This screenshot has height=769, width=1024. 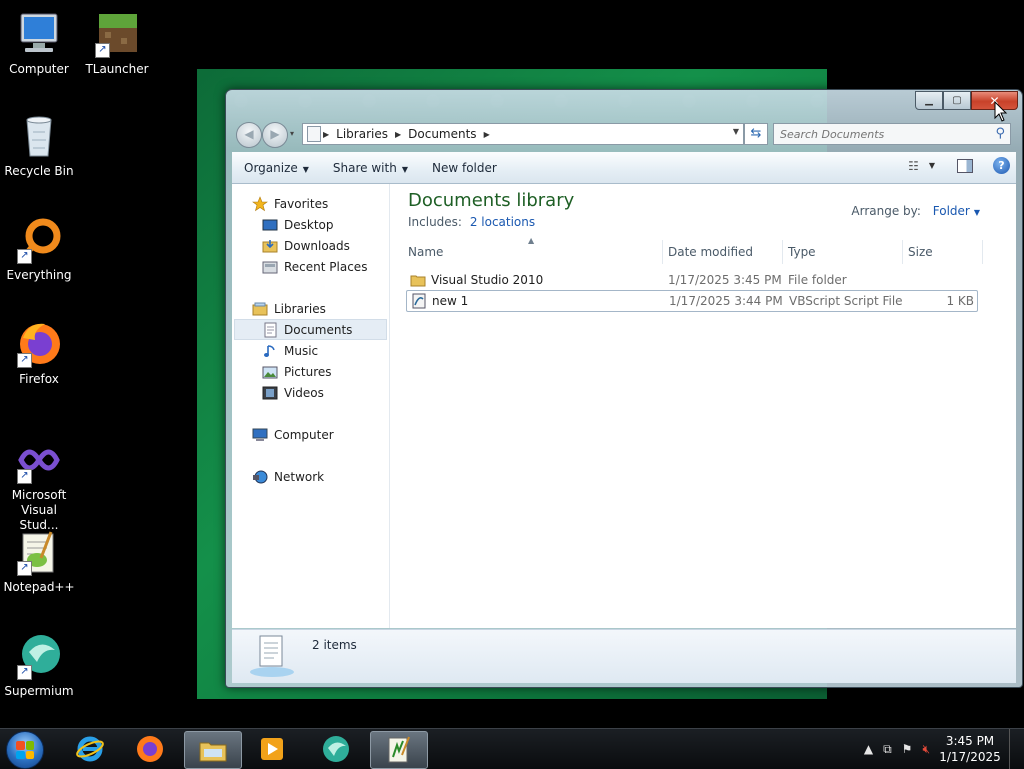 I want to click on preview-pane-icon, so click(x=965, y=165).